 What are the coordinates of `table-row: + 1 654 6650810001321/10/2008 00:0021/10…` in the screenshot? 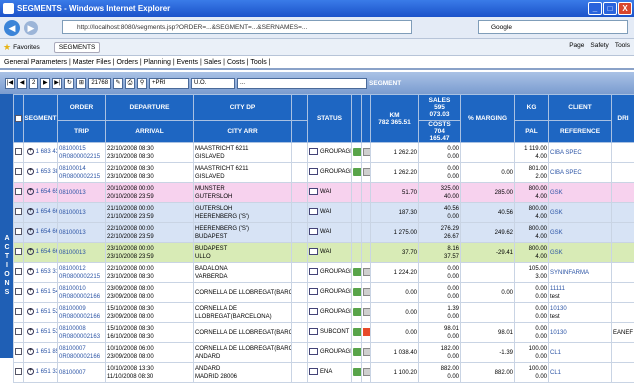 It's located at (324, 213).